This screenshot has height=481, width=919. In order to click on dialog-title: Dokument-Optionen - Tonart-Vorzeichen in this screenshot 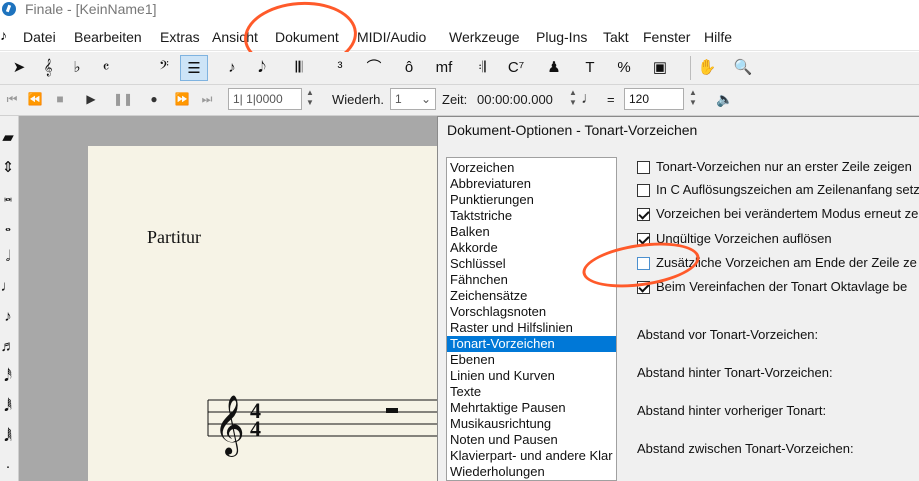, I will do `click(572, 130)`.